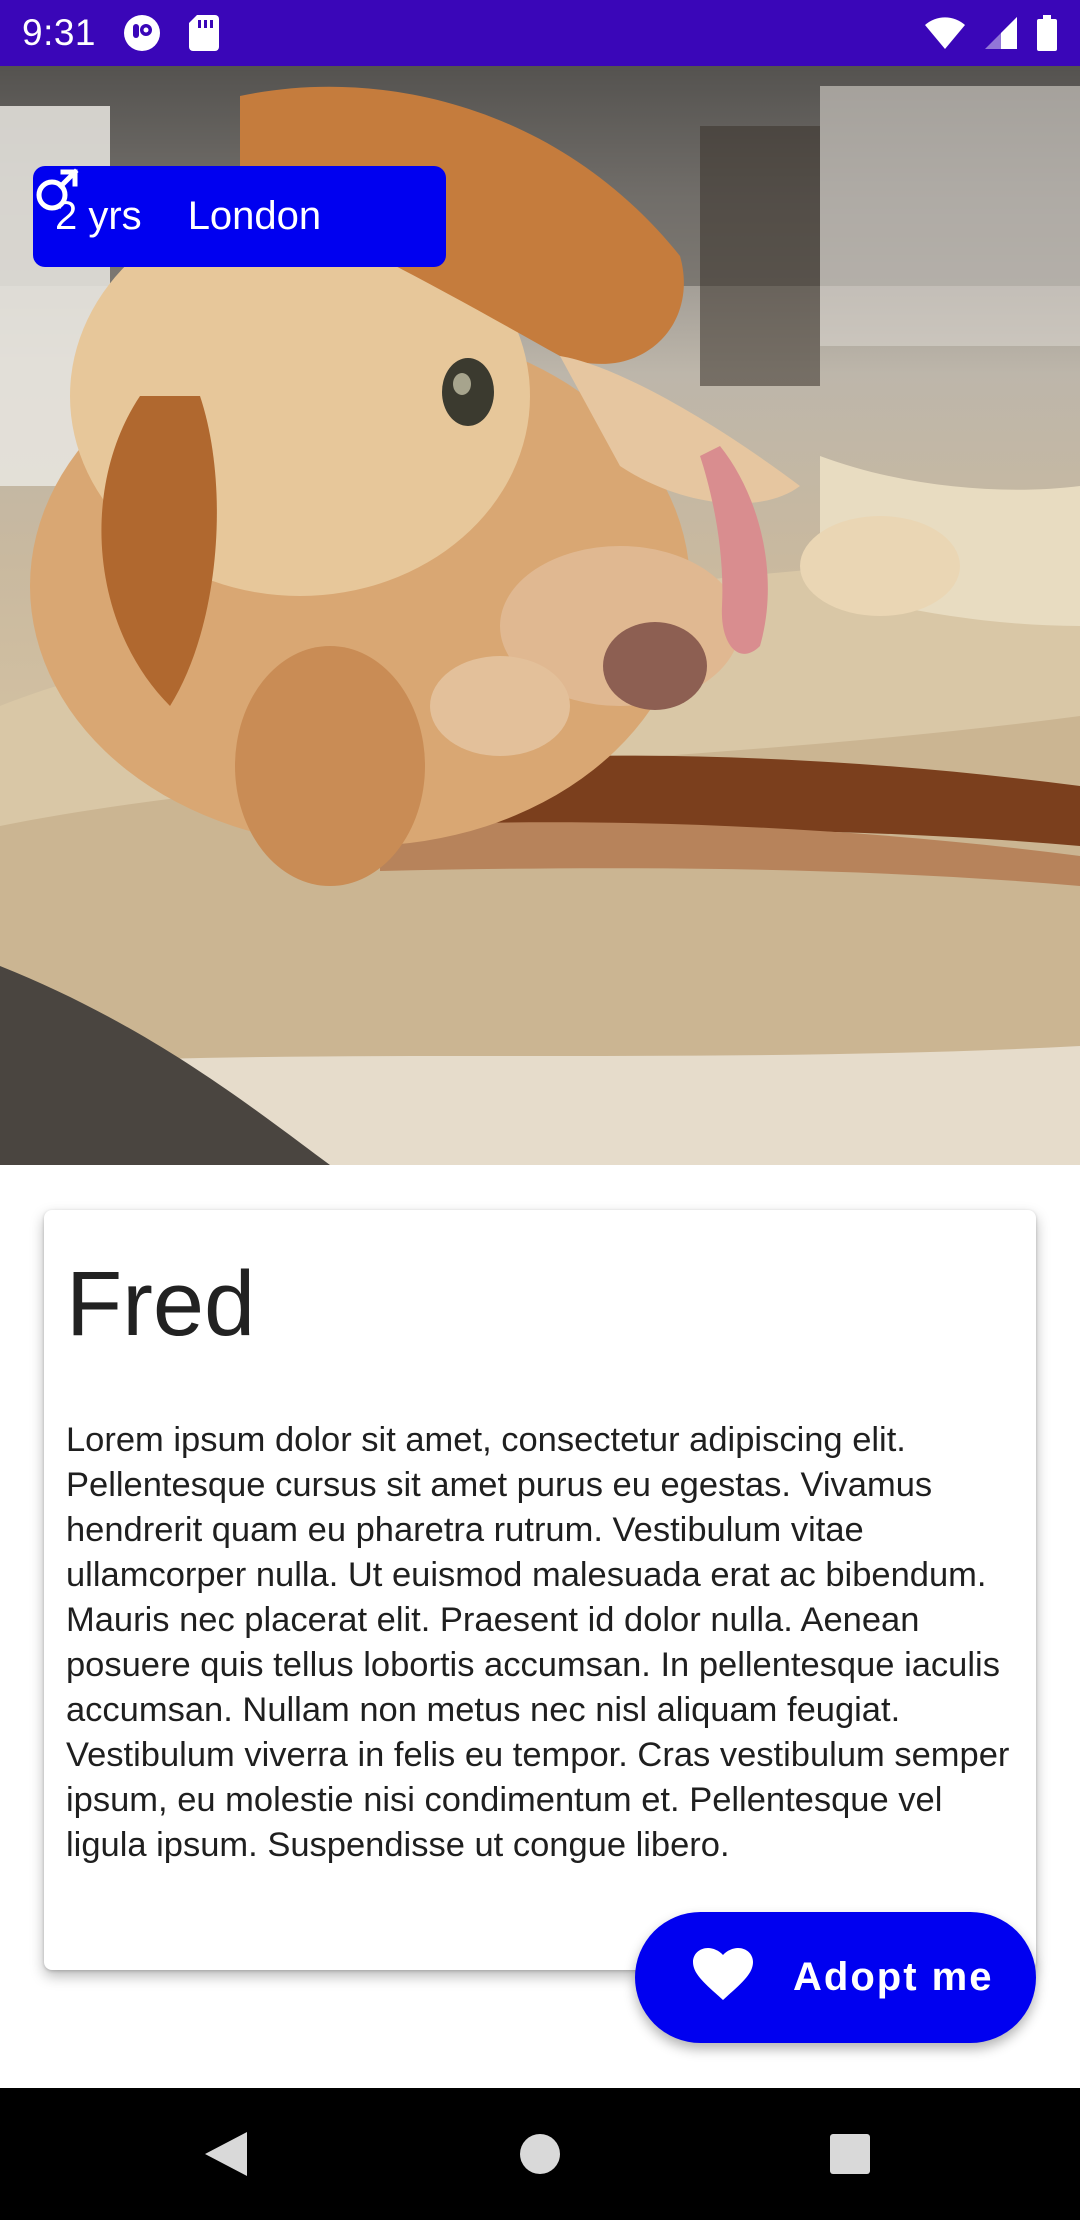 This screenshot has height=2220, width=1080. What do you see at coordinates (254, 216) in the screenshot?
I see `pet-location: London` at bounding box center [254, 216].